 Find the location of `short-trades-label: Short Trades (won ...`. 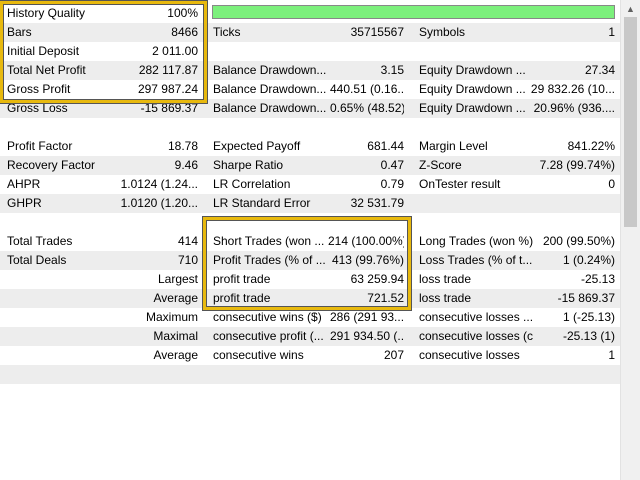

short-trades-label: Short Trades (won ... is located at coordinates (269, 241).